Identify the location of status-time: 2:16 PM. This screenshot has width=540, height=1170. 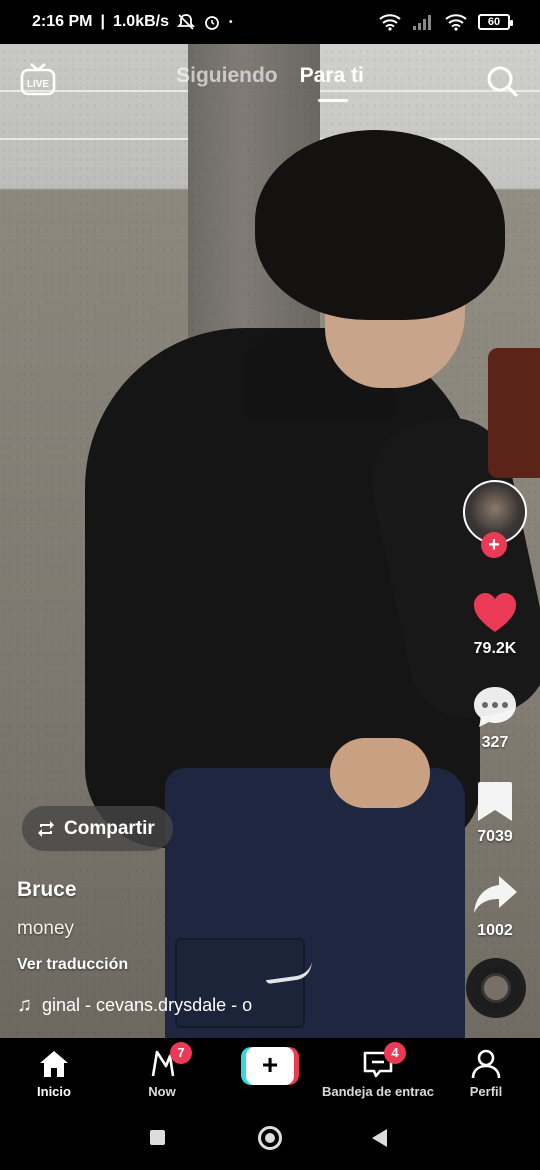
(62, 21).